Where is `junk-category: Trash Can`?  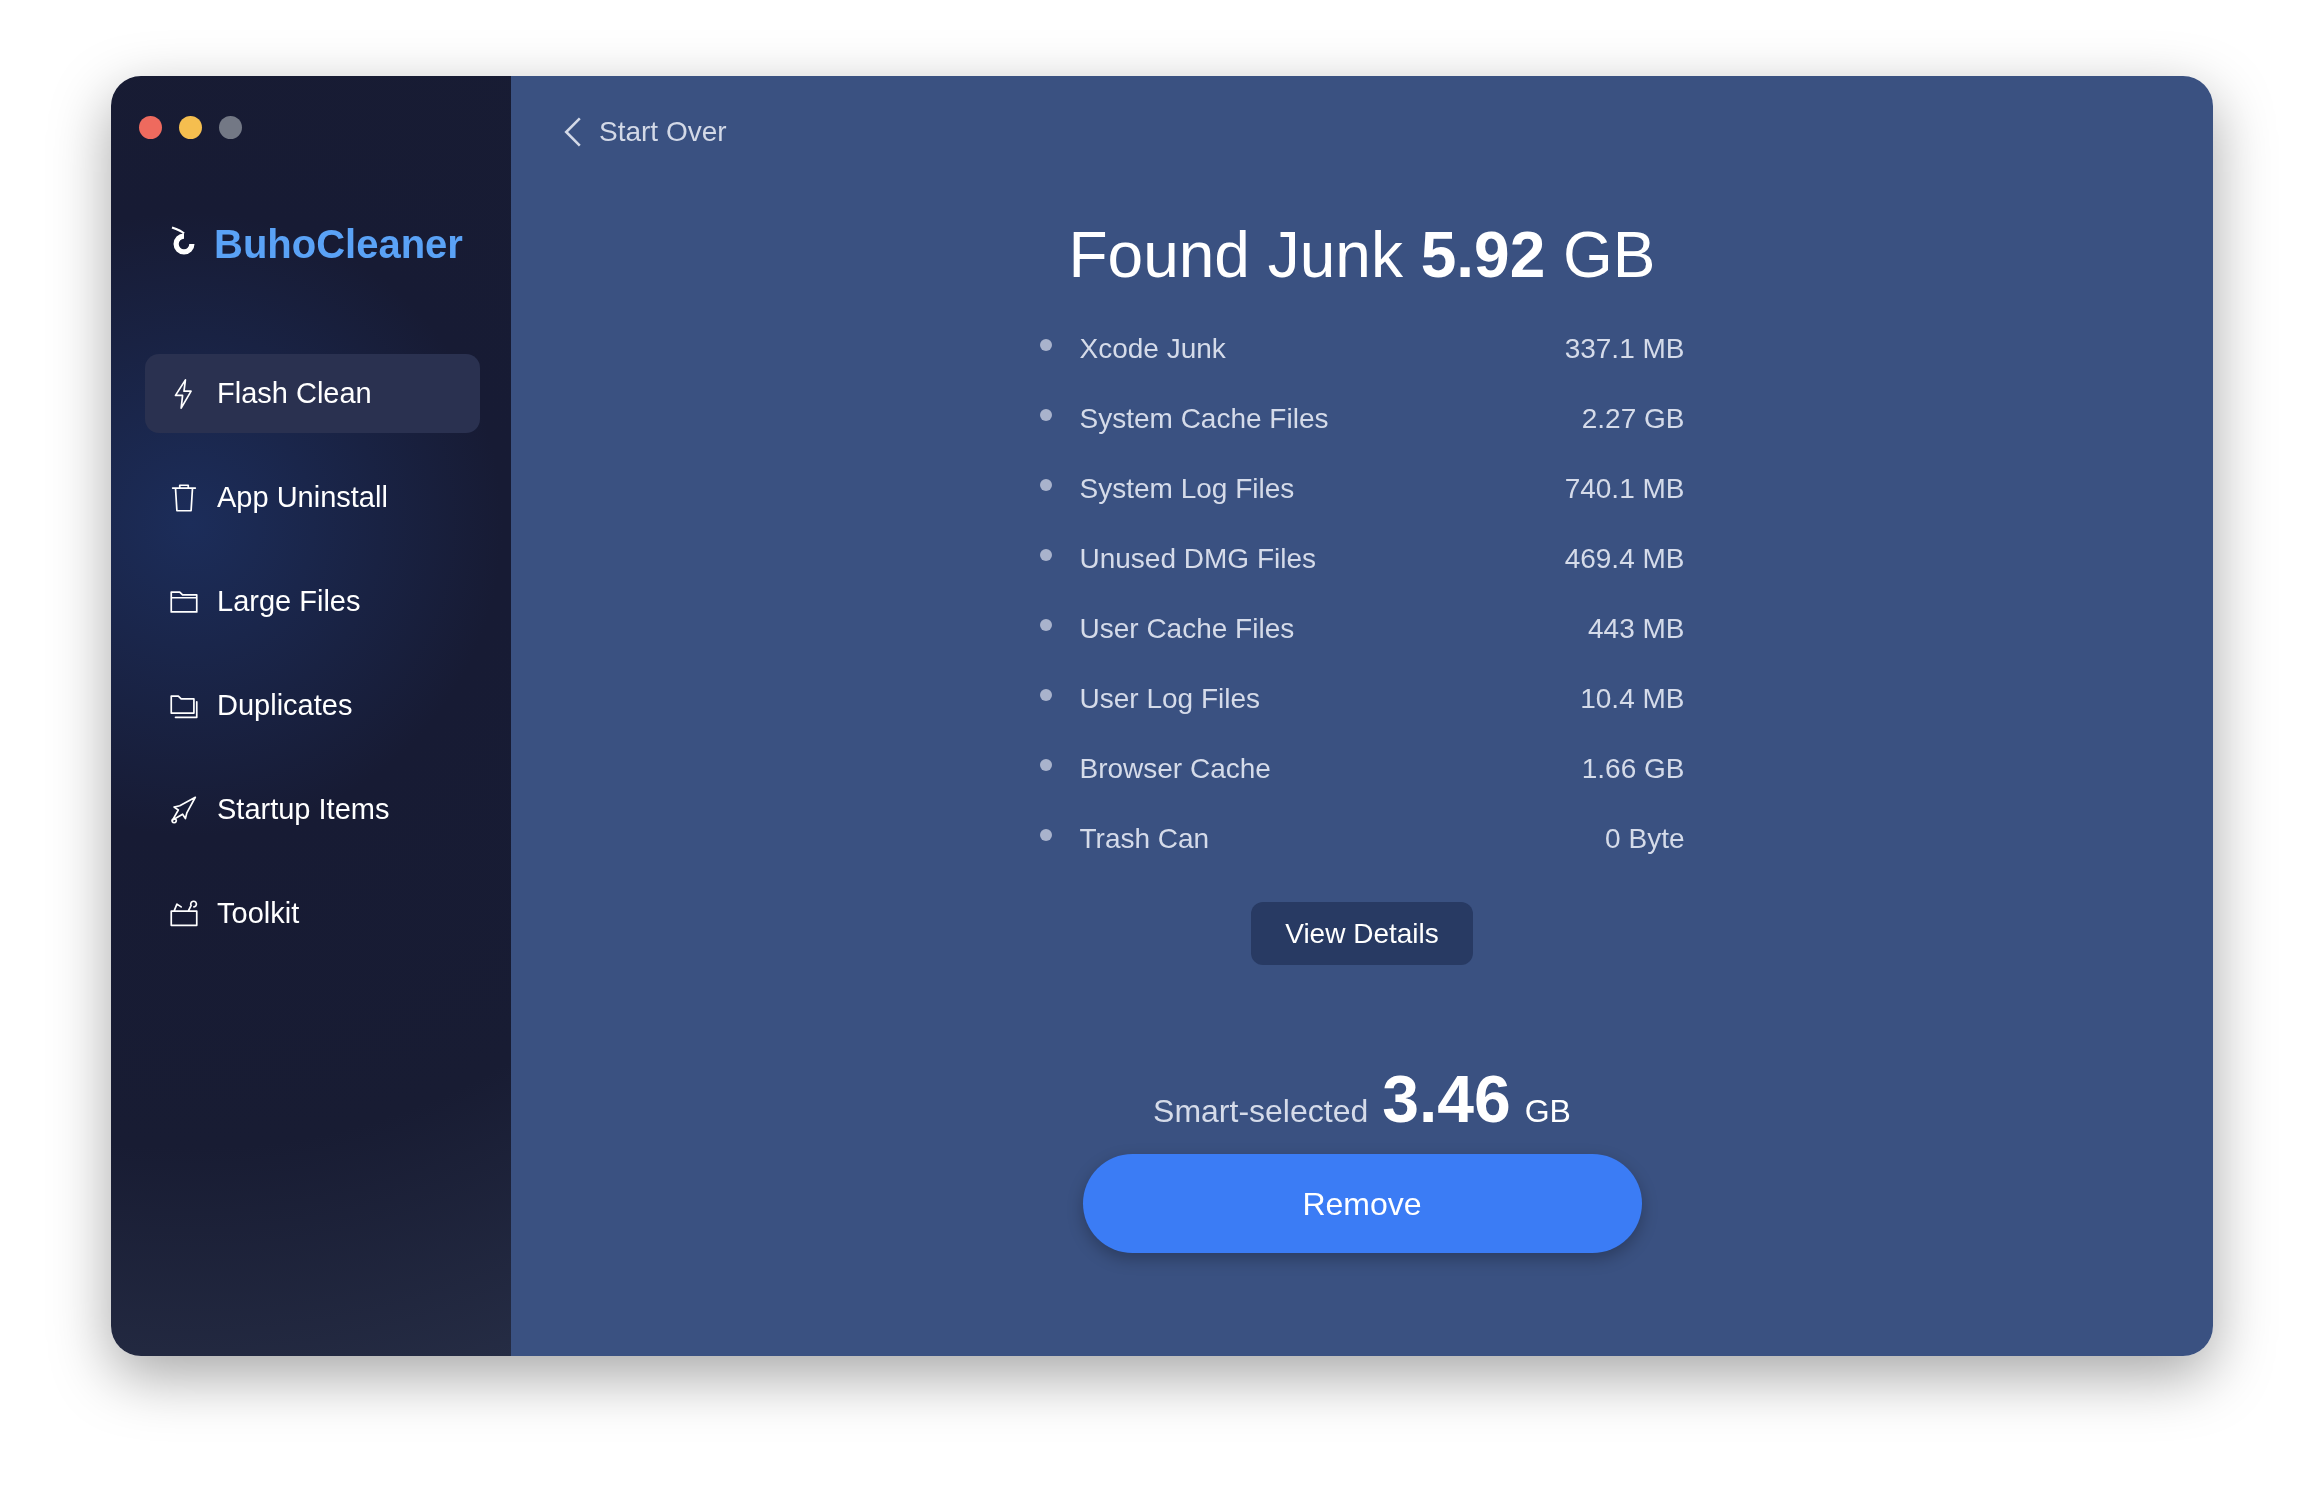 junk-category: Trash Can is located at coordinates (1144, 839).